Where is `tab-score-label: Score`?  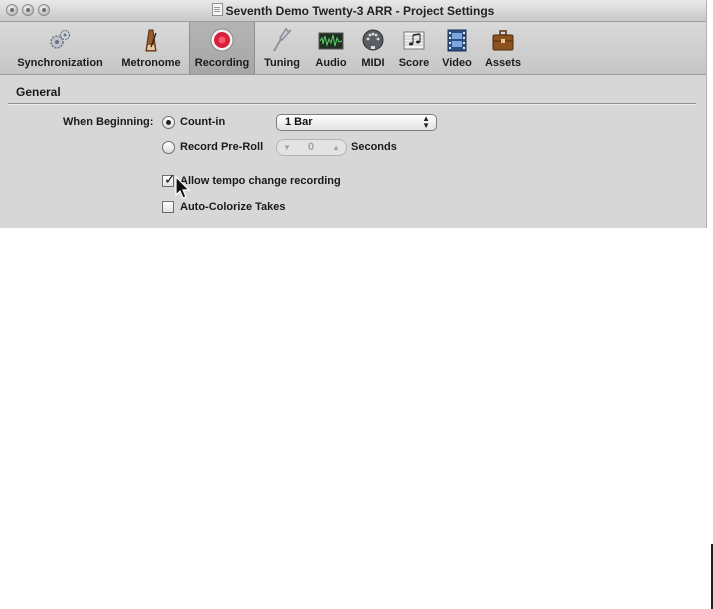
tab-score-label: Score is located at coordinates (414, 63).